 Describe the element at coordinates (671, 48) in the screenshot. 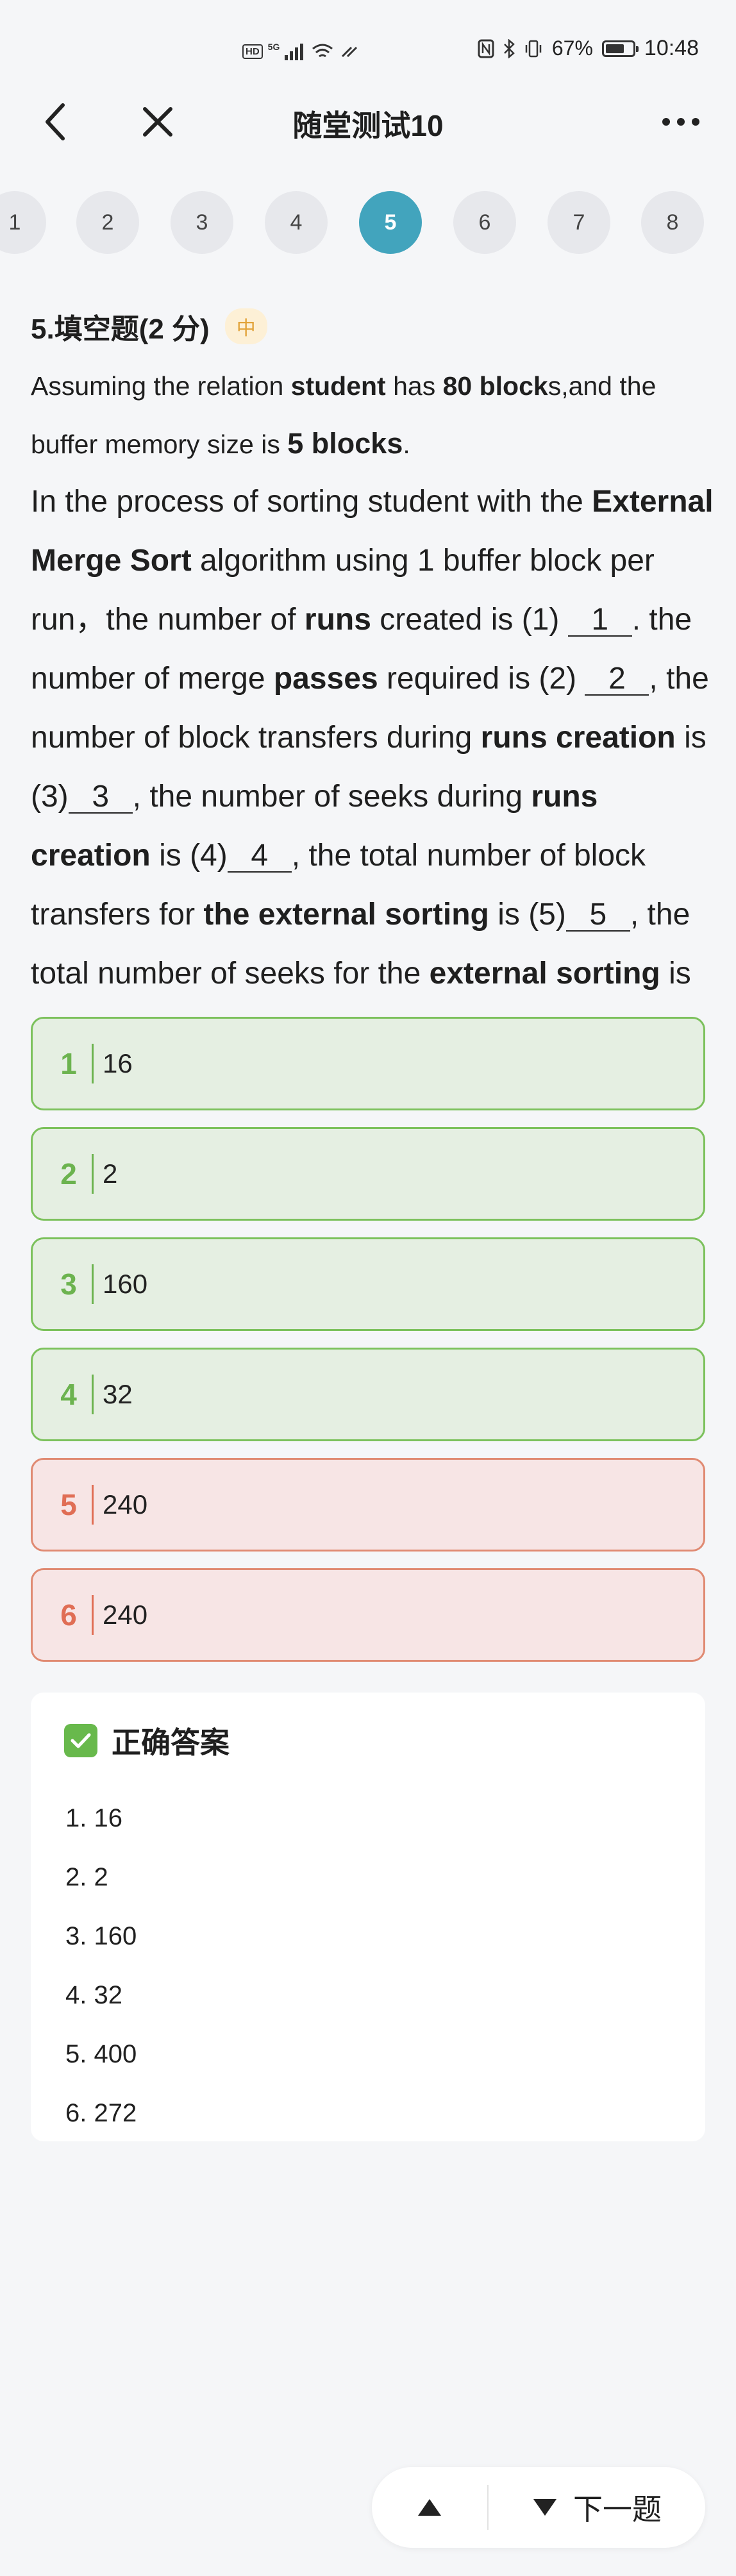

I see `clock: 10:48` at that location.